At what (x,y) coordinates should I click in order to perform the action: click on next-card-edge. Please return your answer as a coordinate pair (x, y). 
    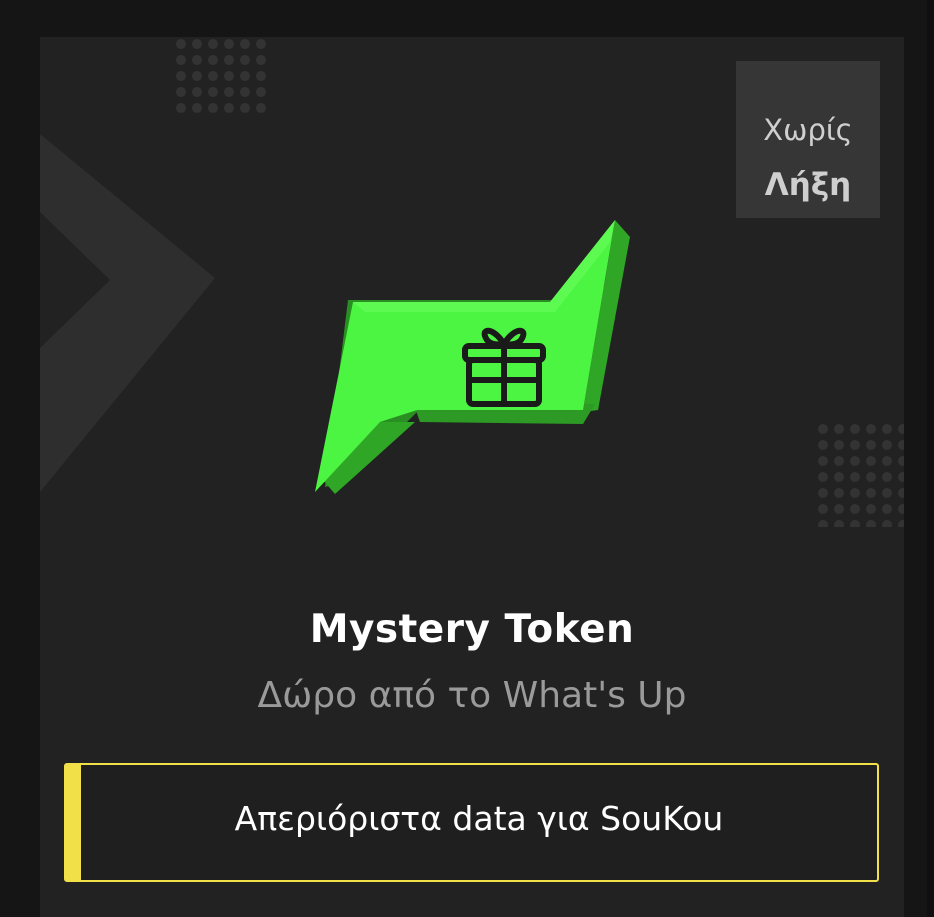
    Looking at the image, I should click on (930, 458).